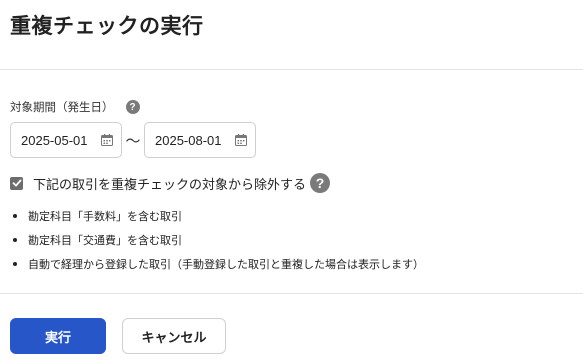  I want to click on end-date-input: 2025-08-01, so click(200, 140).